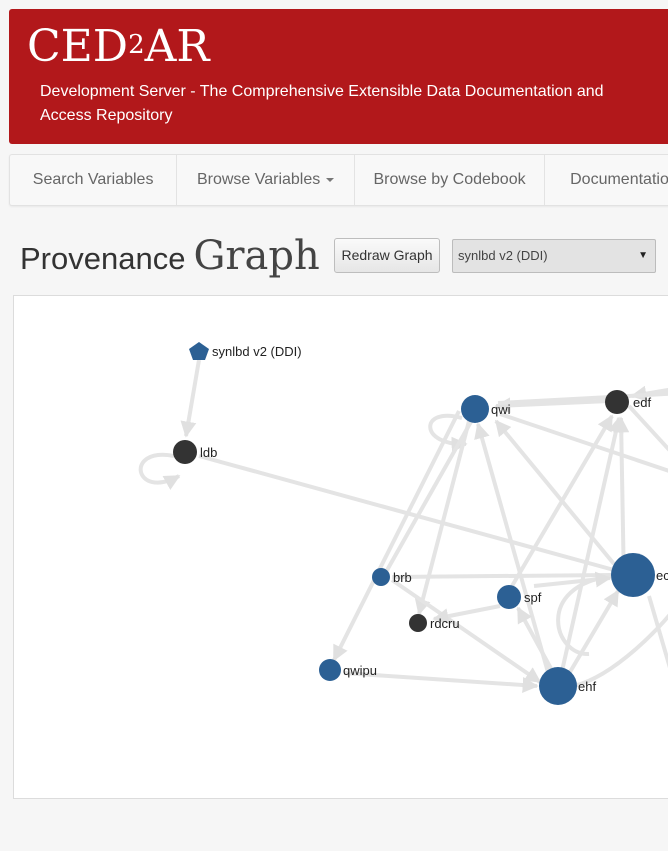 The image size is (668, 851). I want to click on node-label: qwi, so click(501, 409).